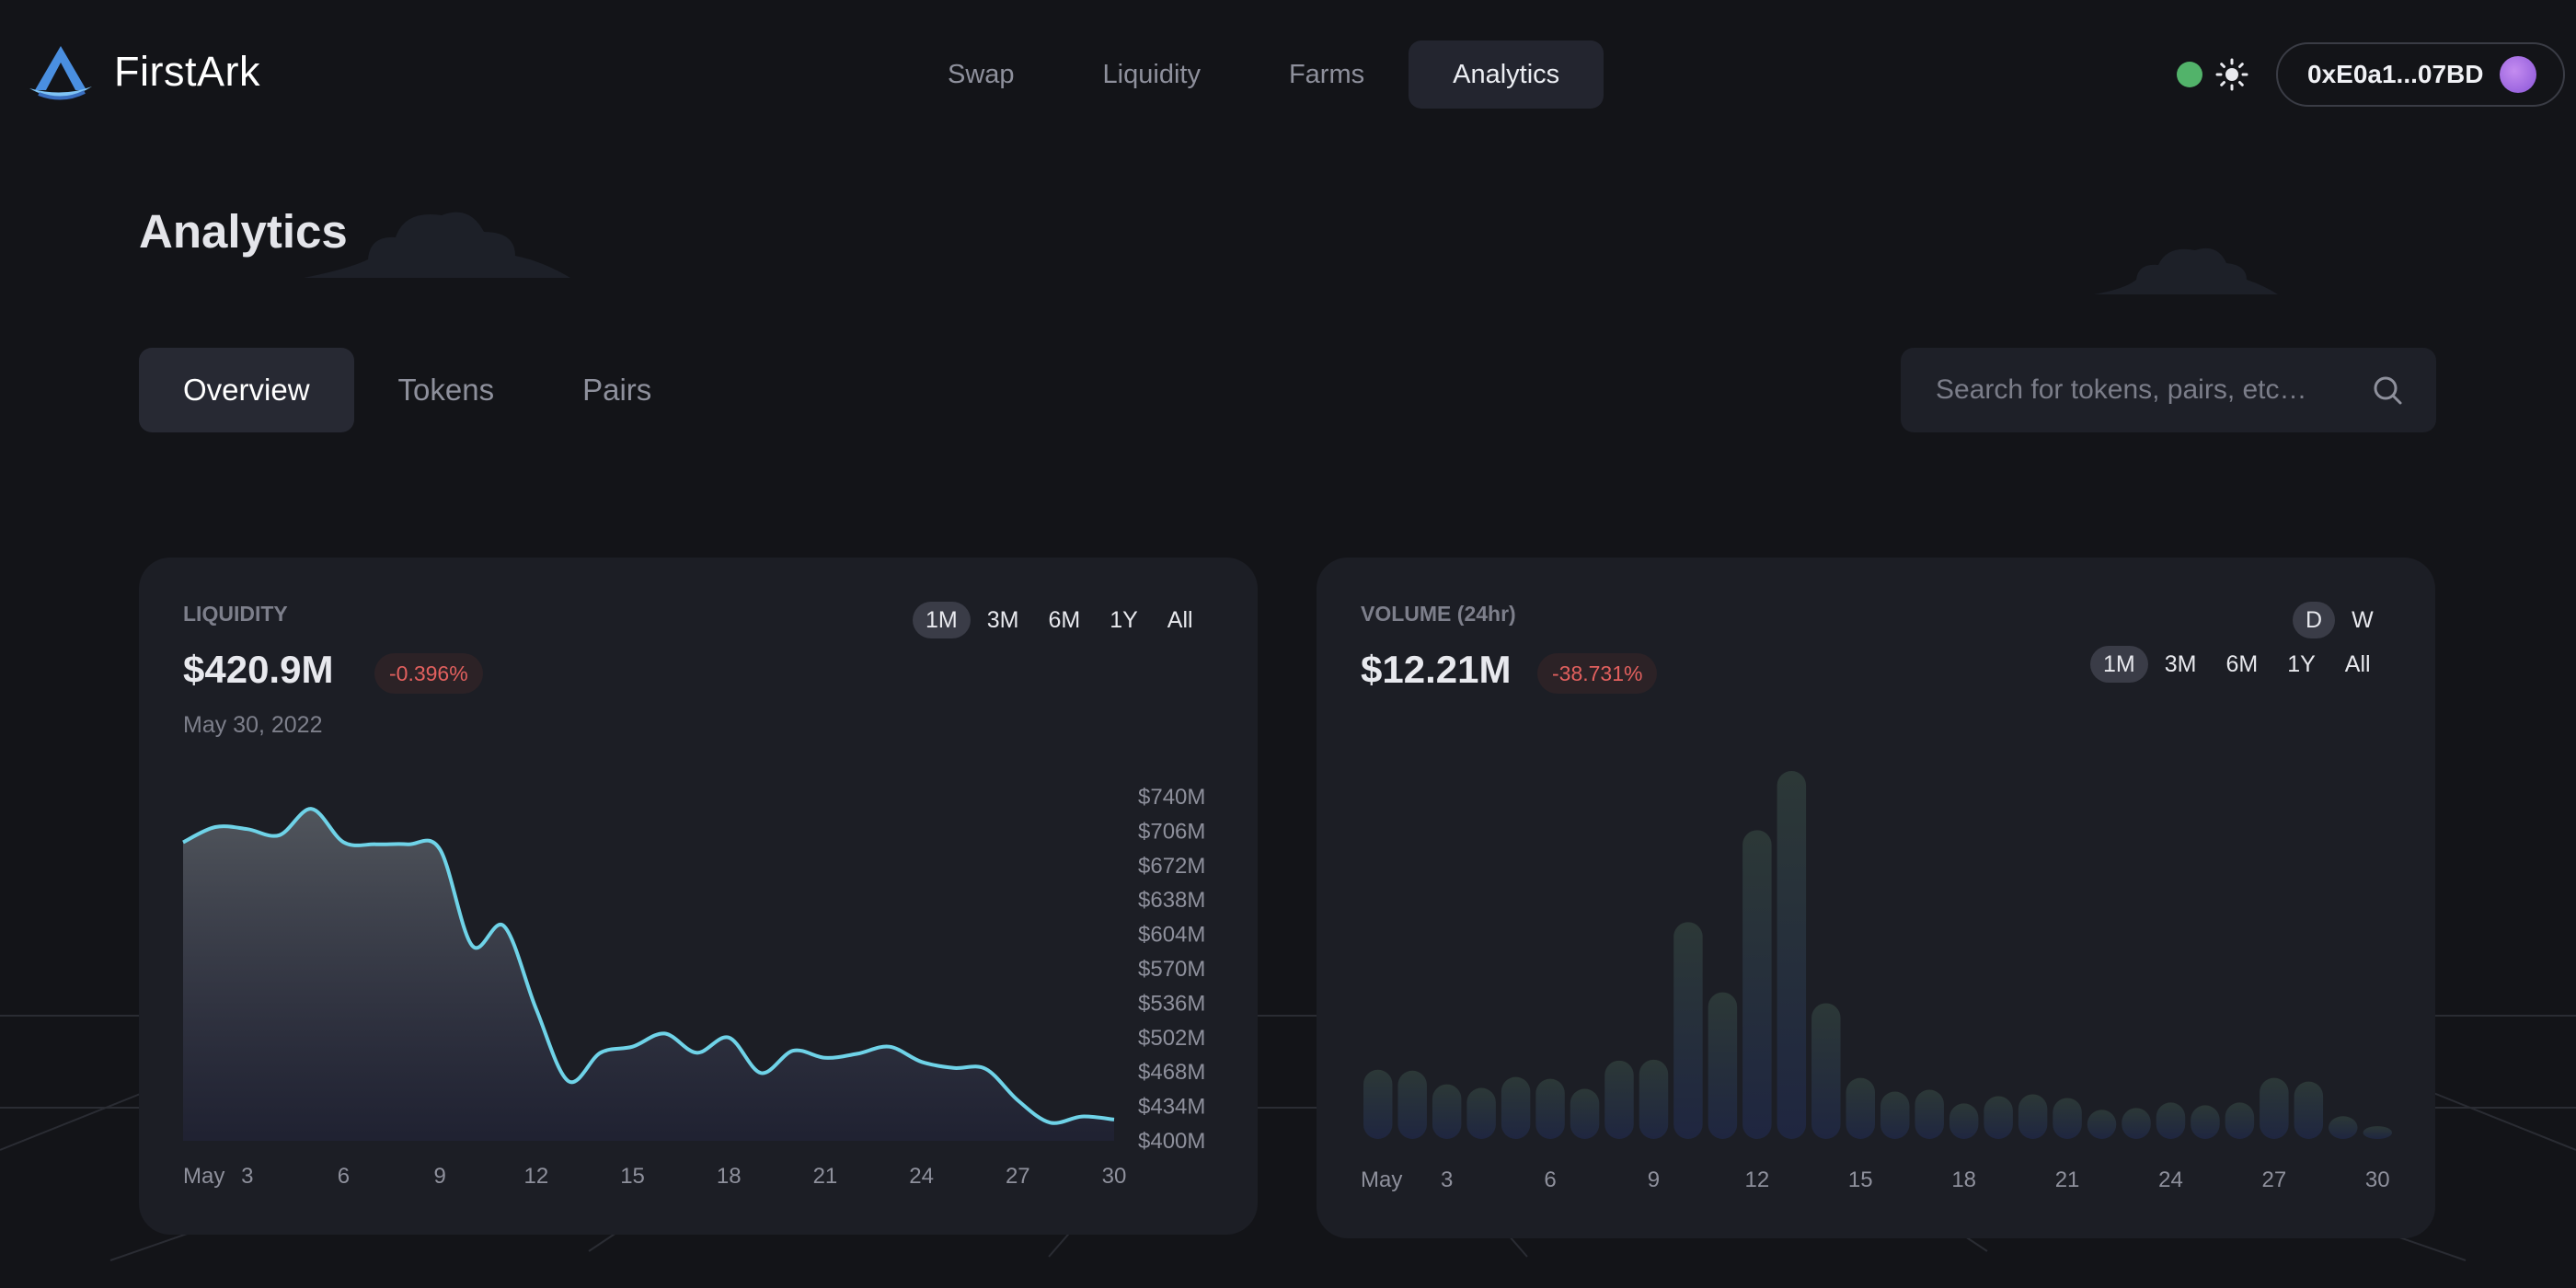  What do you see at coordinates (446, 390) in the screenshot?
I see `tab-tokens: Tokens` at bounding box center [446, 390].